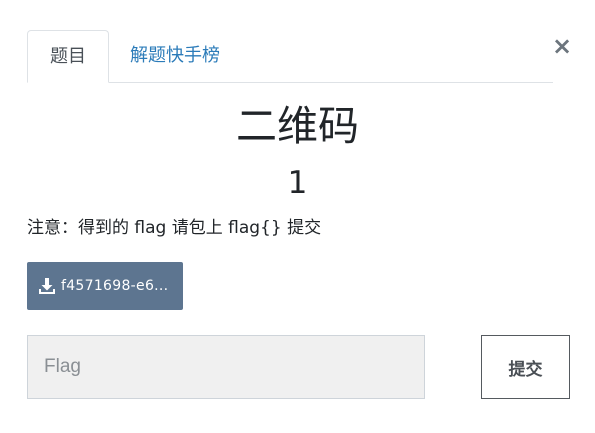 Image resolution: width=595 pixels, height=433 pixels. What do you see at coordinates (226, 367) in the screenshot?
I see `flag-input` at bounding box center [226, 367].